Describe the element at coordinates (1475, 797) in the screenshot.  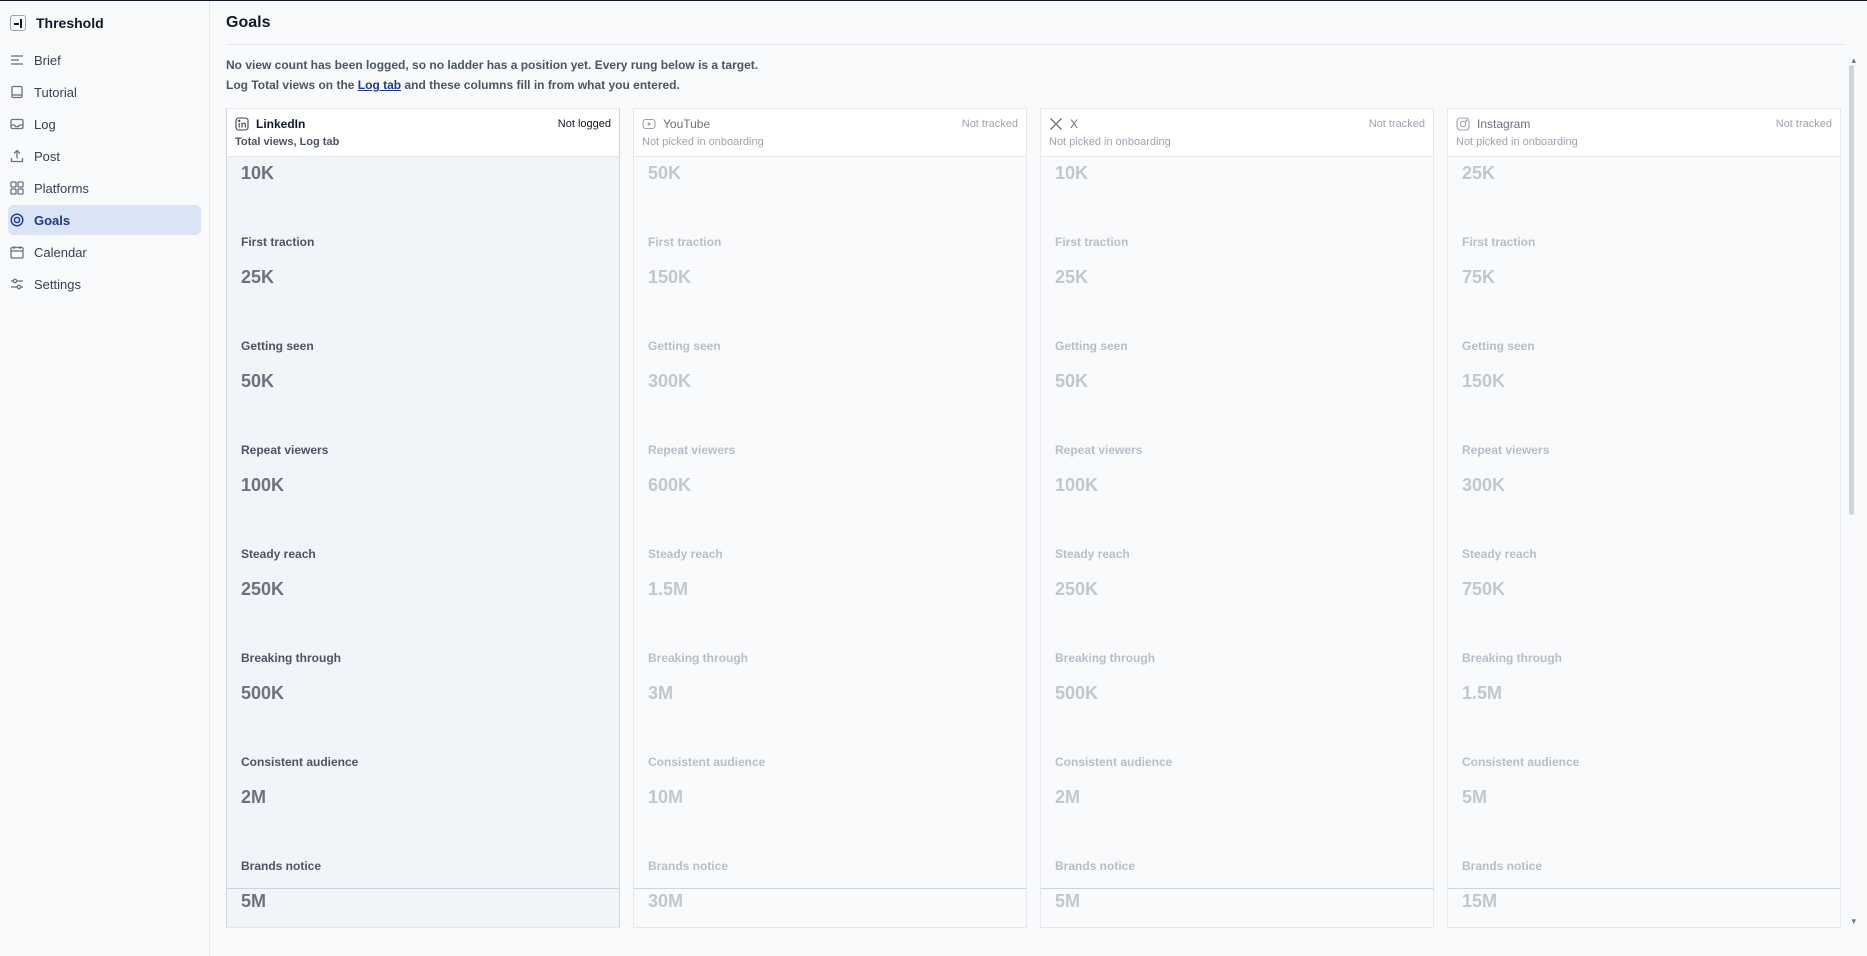
I see `rung-value: 5M` at that location.